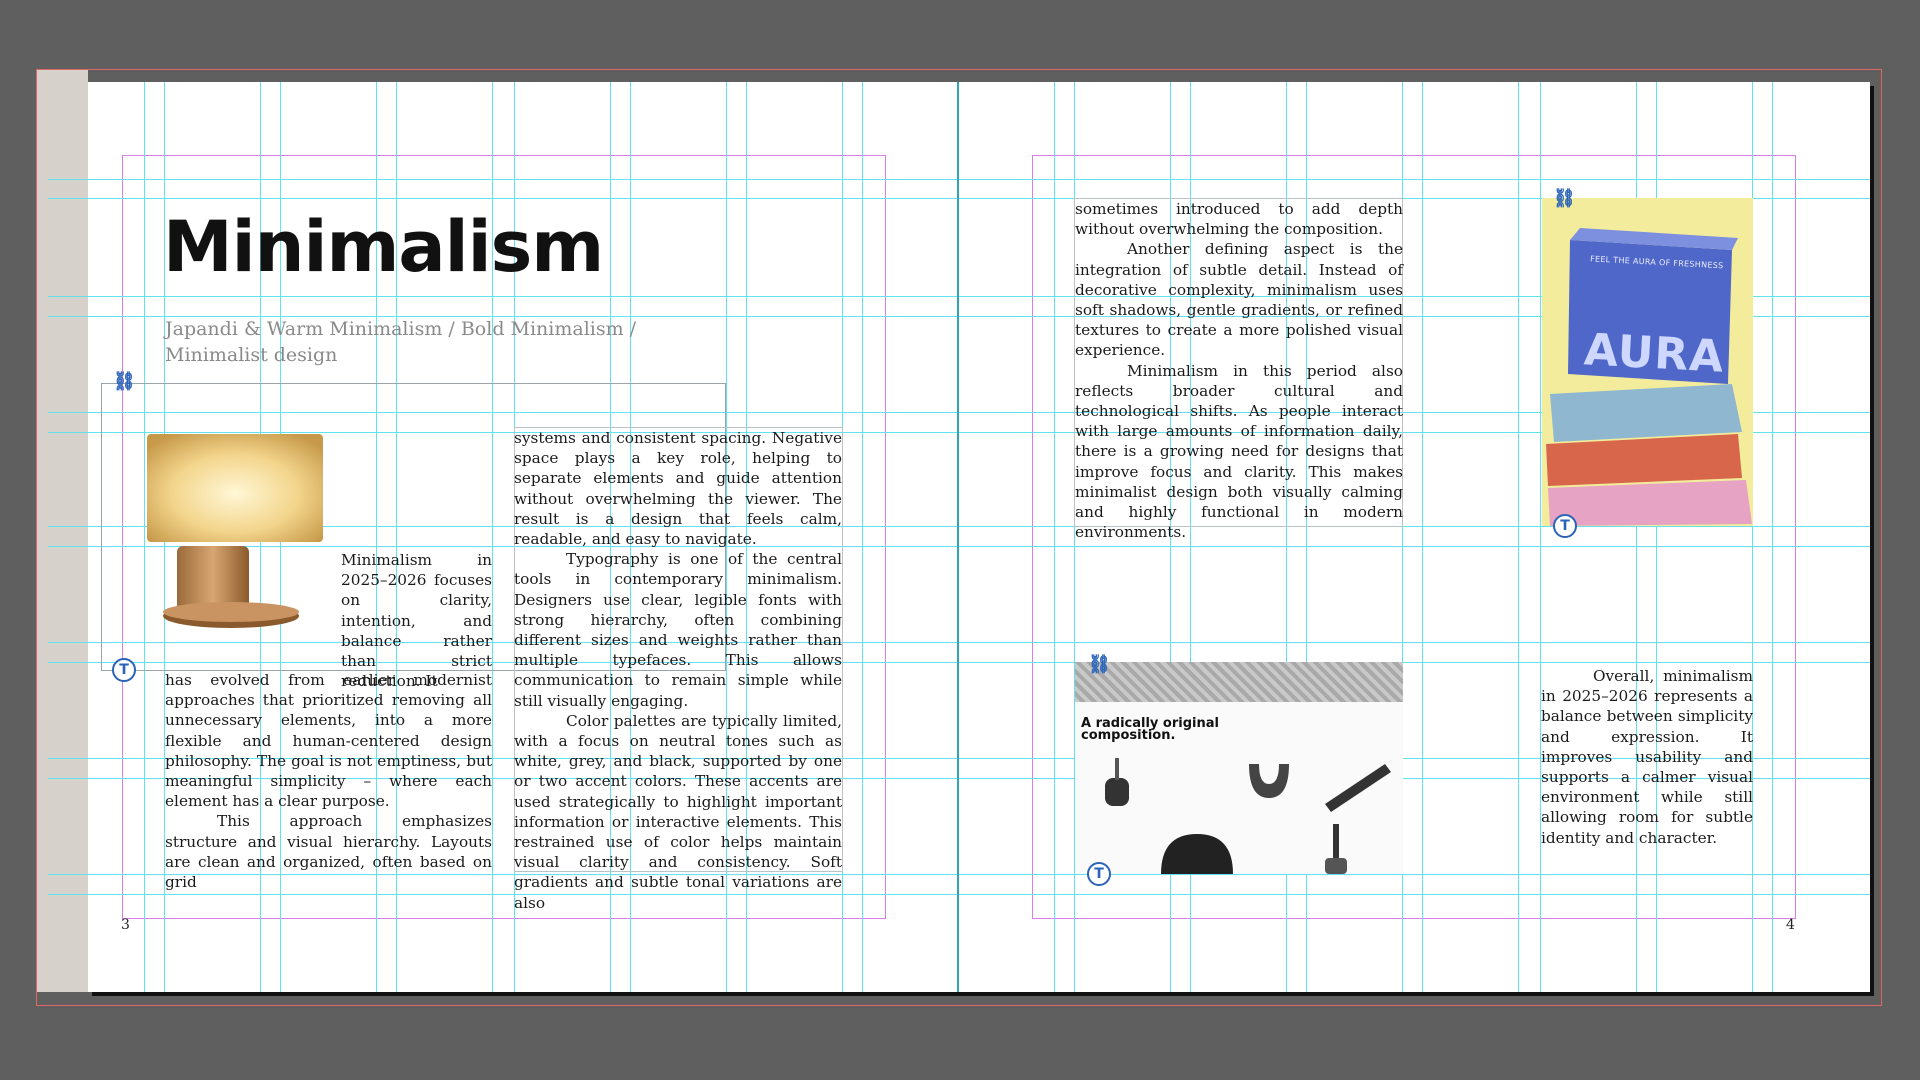 This screenshot has height=1080, width=1920. I want to click on poster-brand: AURA, so click(1654, 353).